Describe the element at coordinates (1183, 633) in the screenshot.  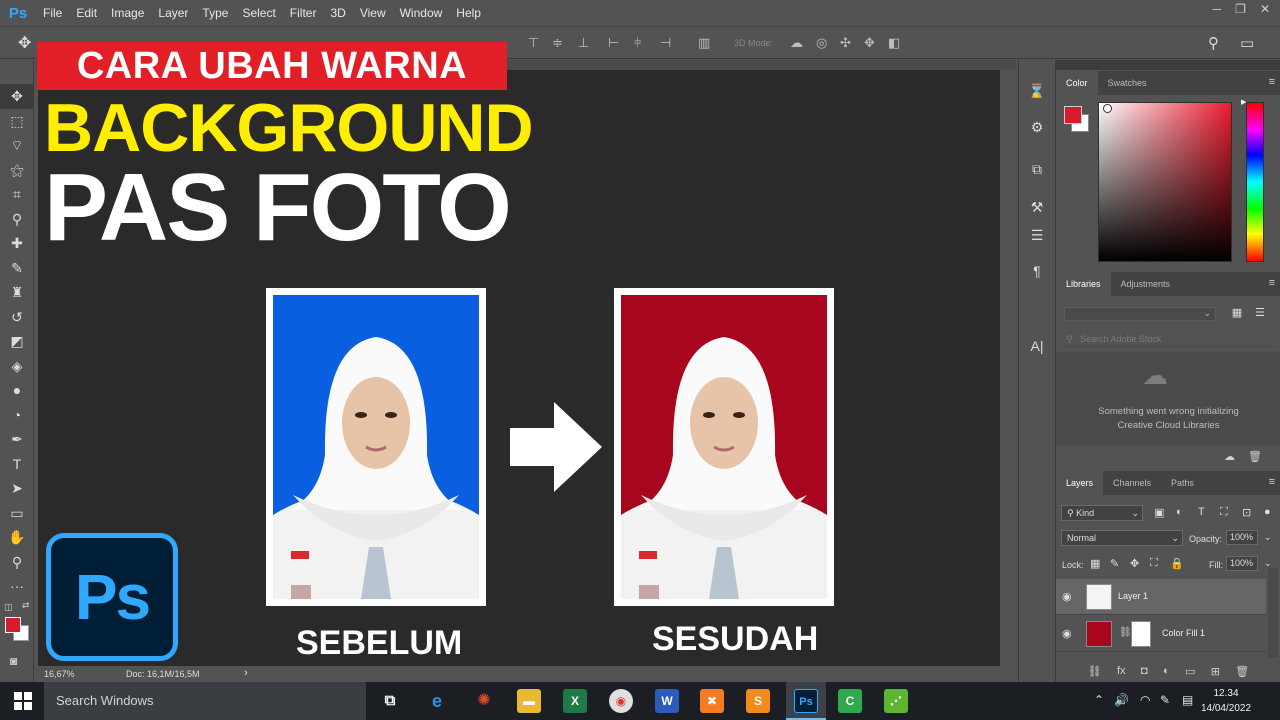
I see `color-fill-1-name: Color Fill 1` at that location.